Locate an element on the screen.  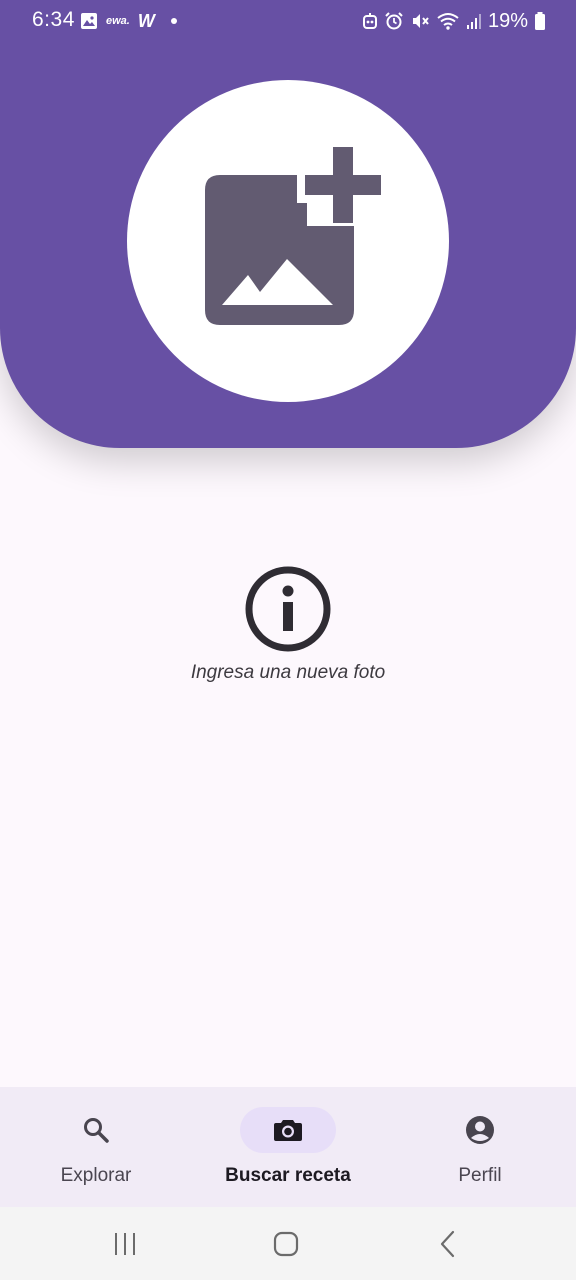
battery-icon is located at coordinates (540, 21).